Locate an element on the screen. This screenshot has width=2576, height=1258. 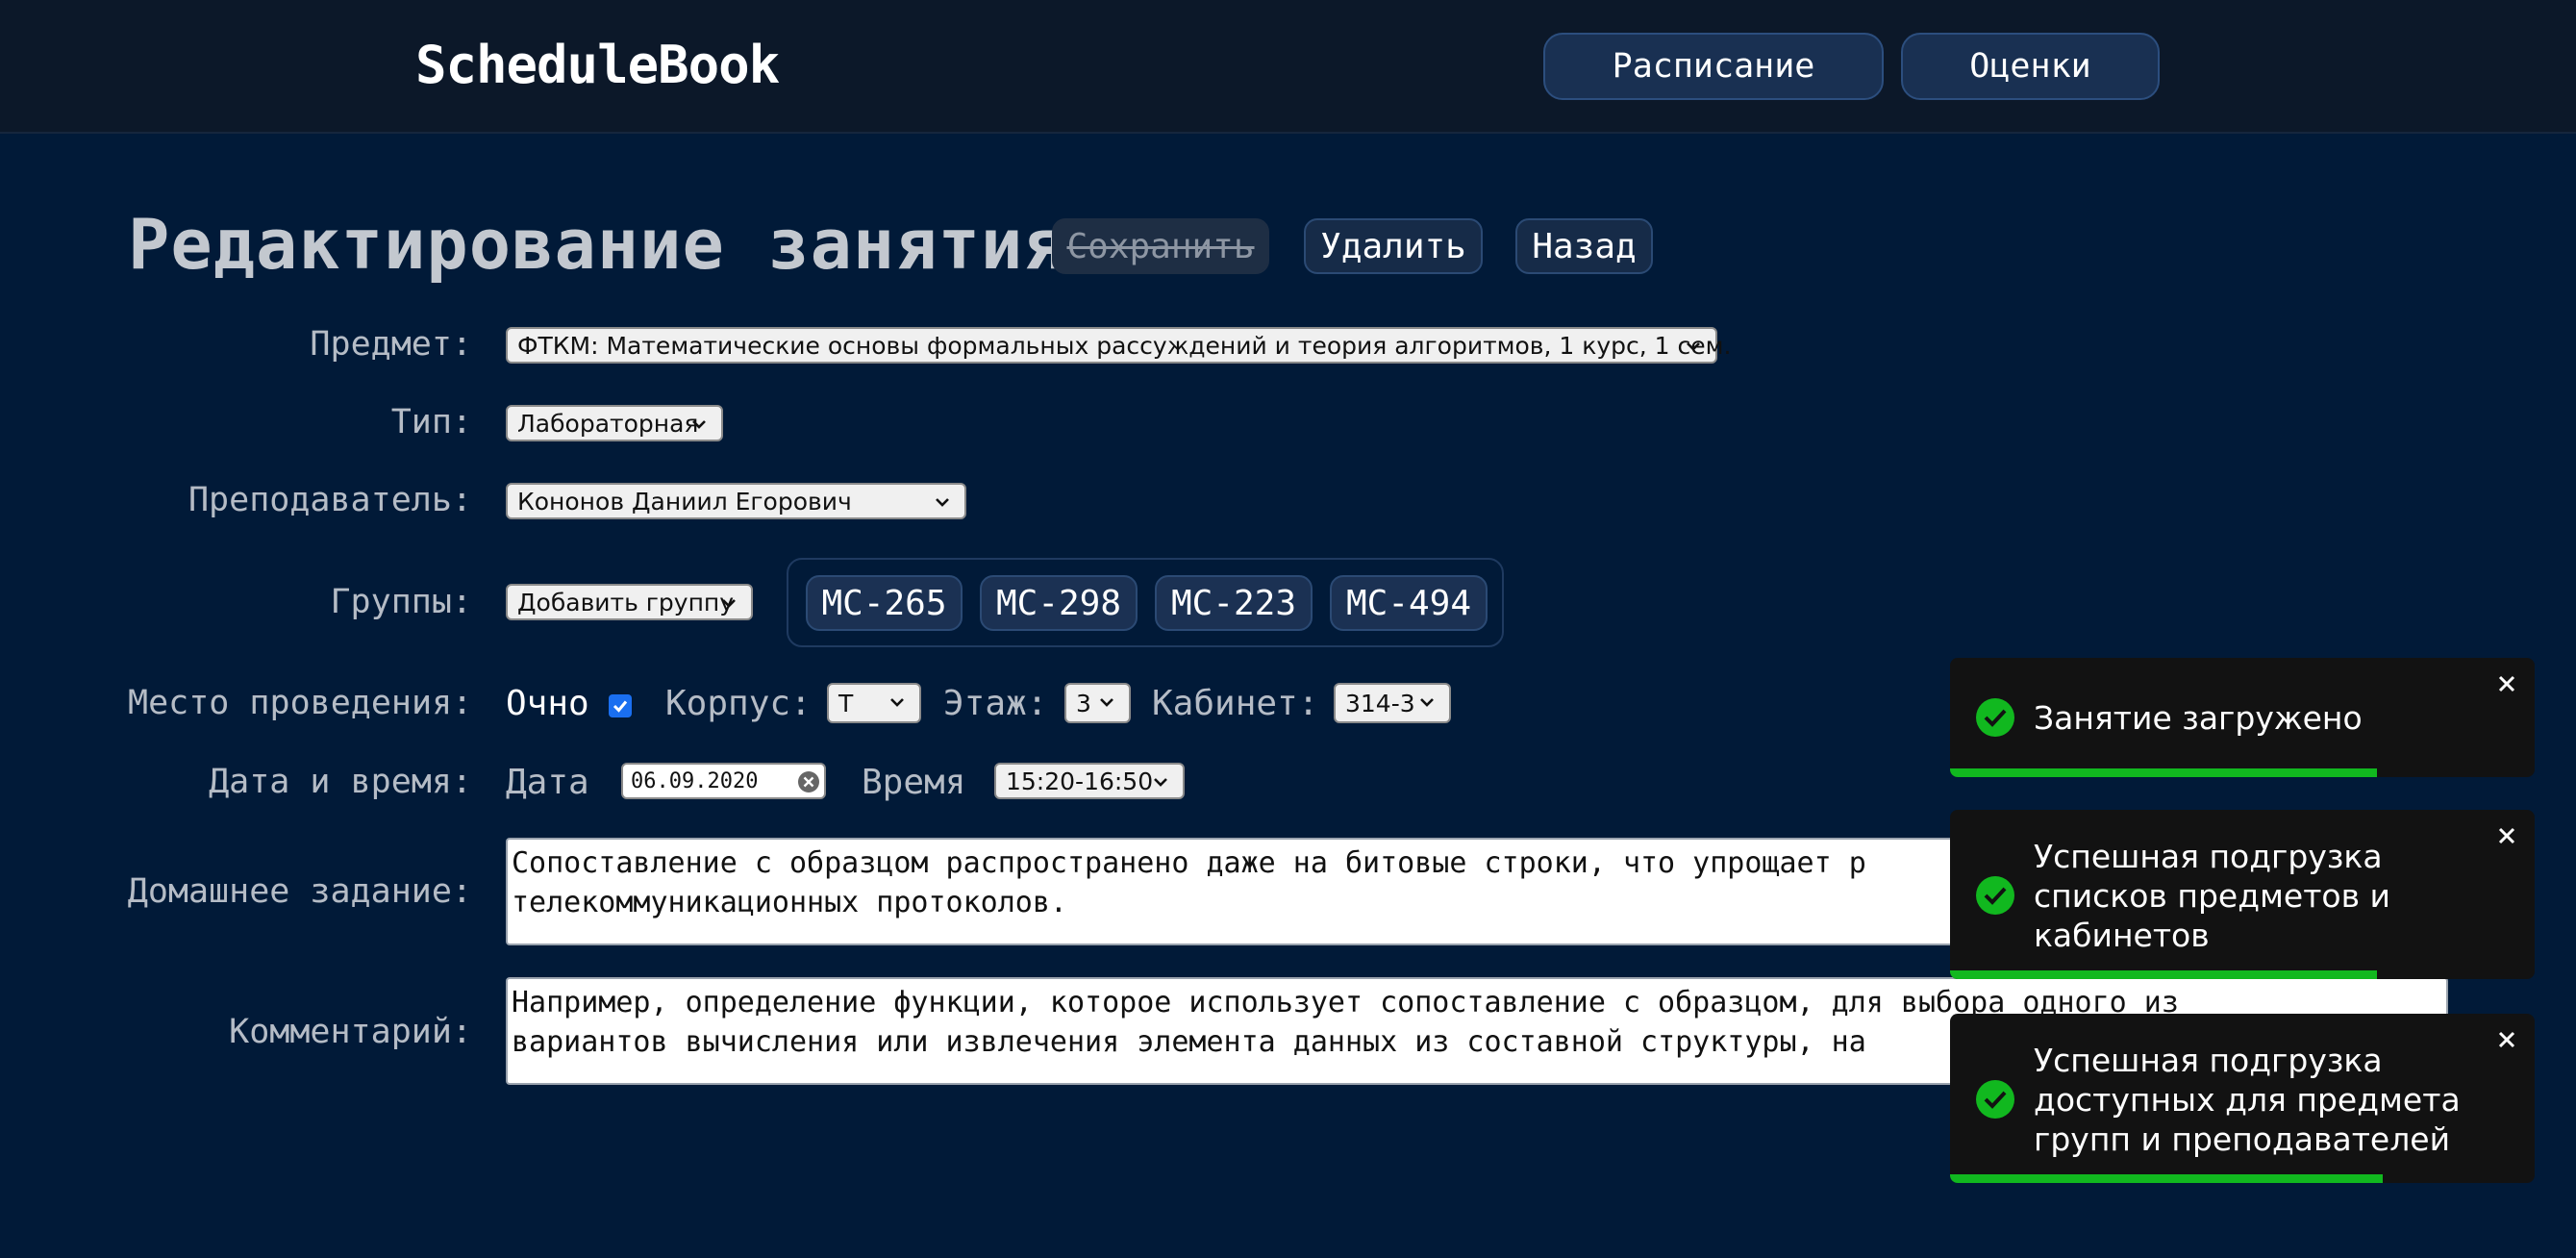
group-chip: МС-494 is located at coordinates (1409, 603).